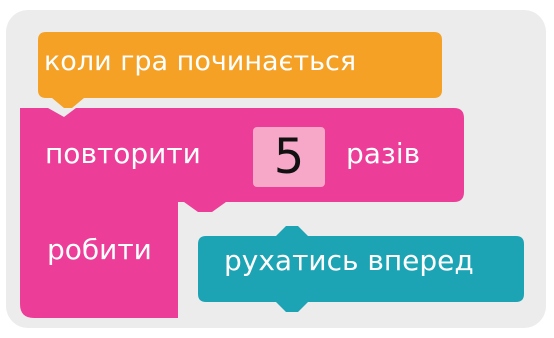 This screenshot has height=338, width=554. What do you see at coordinates (123, 153) in the screenshot?
I see `repeat-label: повторити` at bounding box center [123, 153].